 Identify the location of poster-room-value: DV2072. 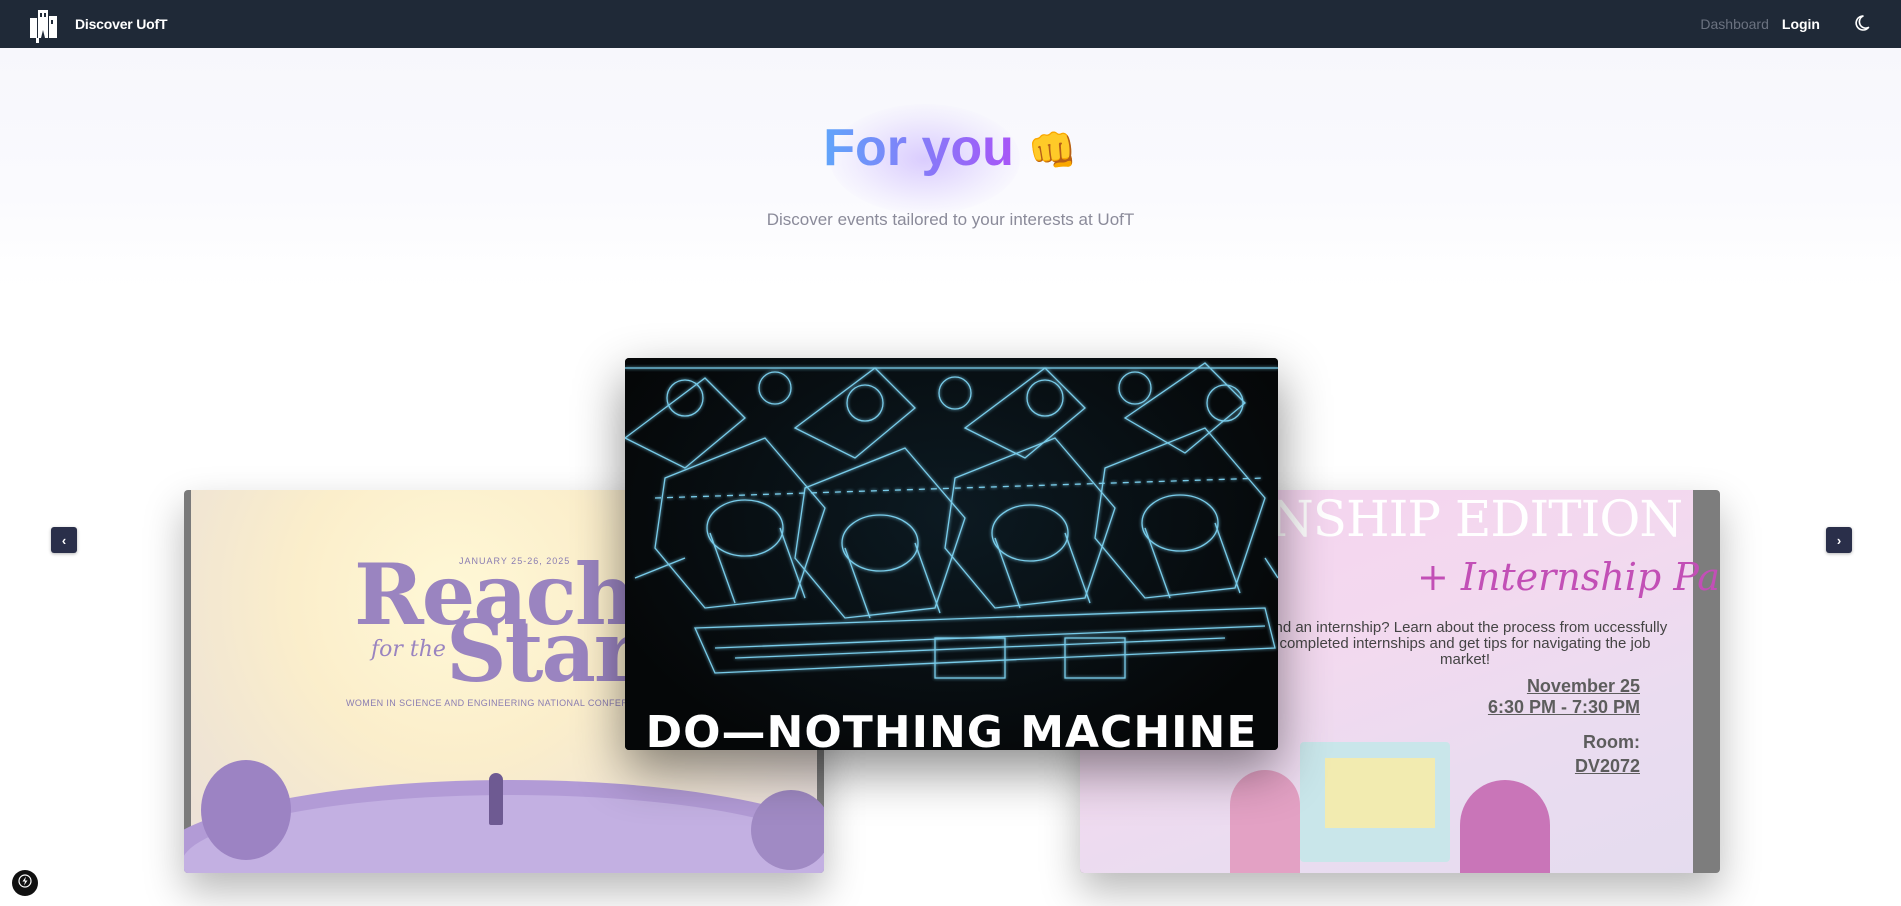
(1607, 766).